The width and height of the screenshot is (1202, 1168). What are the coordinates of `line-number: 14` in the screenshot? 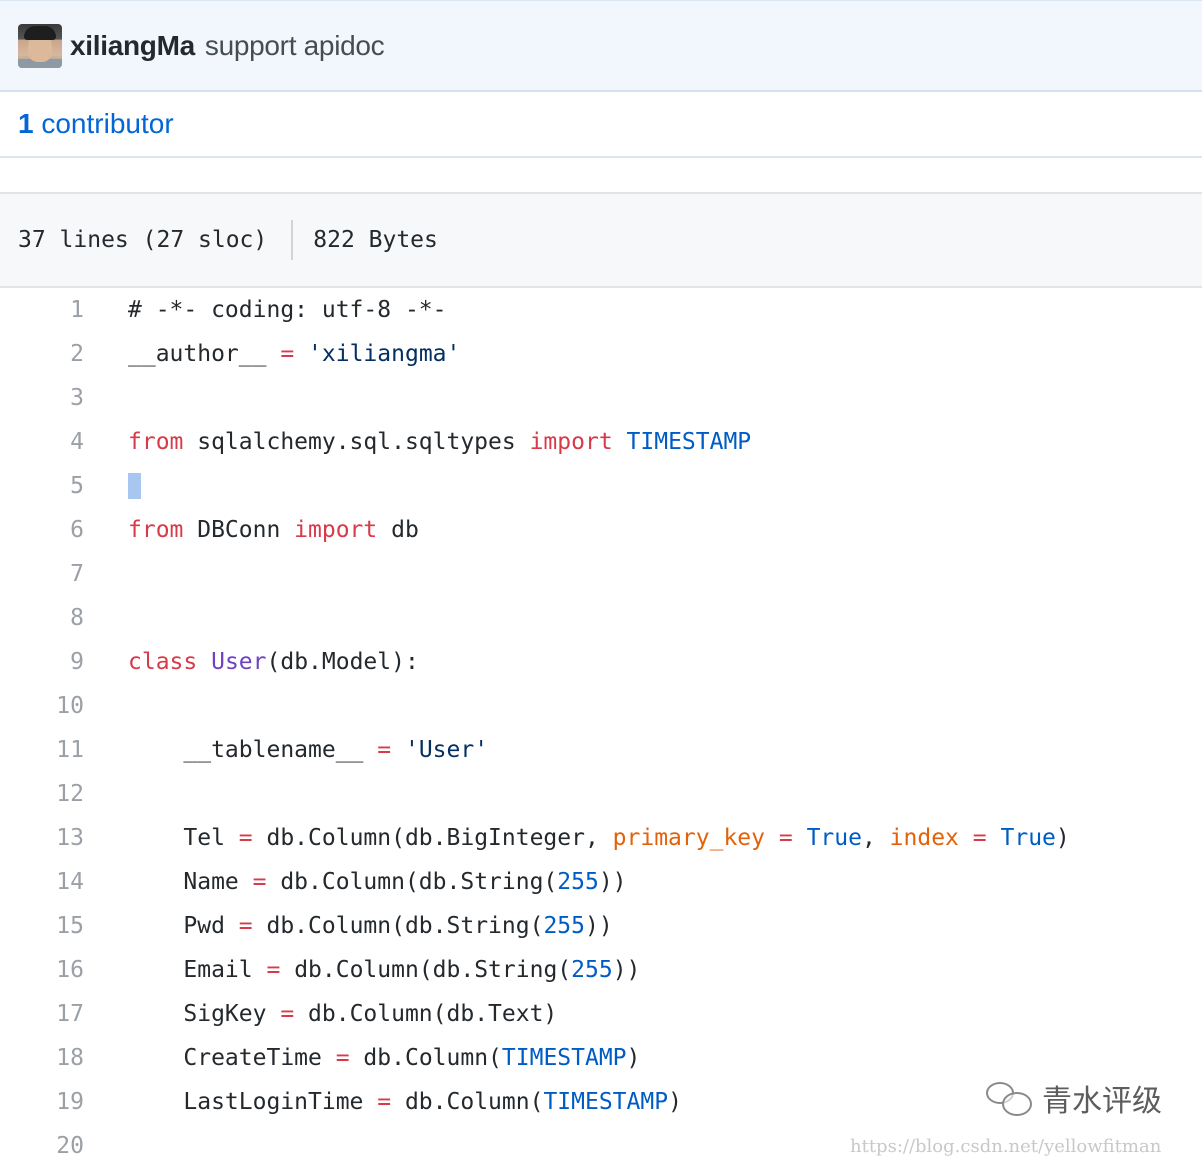 It's located at (42, 882).